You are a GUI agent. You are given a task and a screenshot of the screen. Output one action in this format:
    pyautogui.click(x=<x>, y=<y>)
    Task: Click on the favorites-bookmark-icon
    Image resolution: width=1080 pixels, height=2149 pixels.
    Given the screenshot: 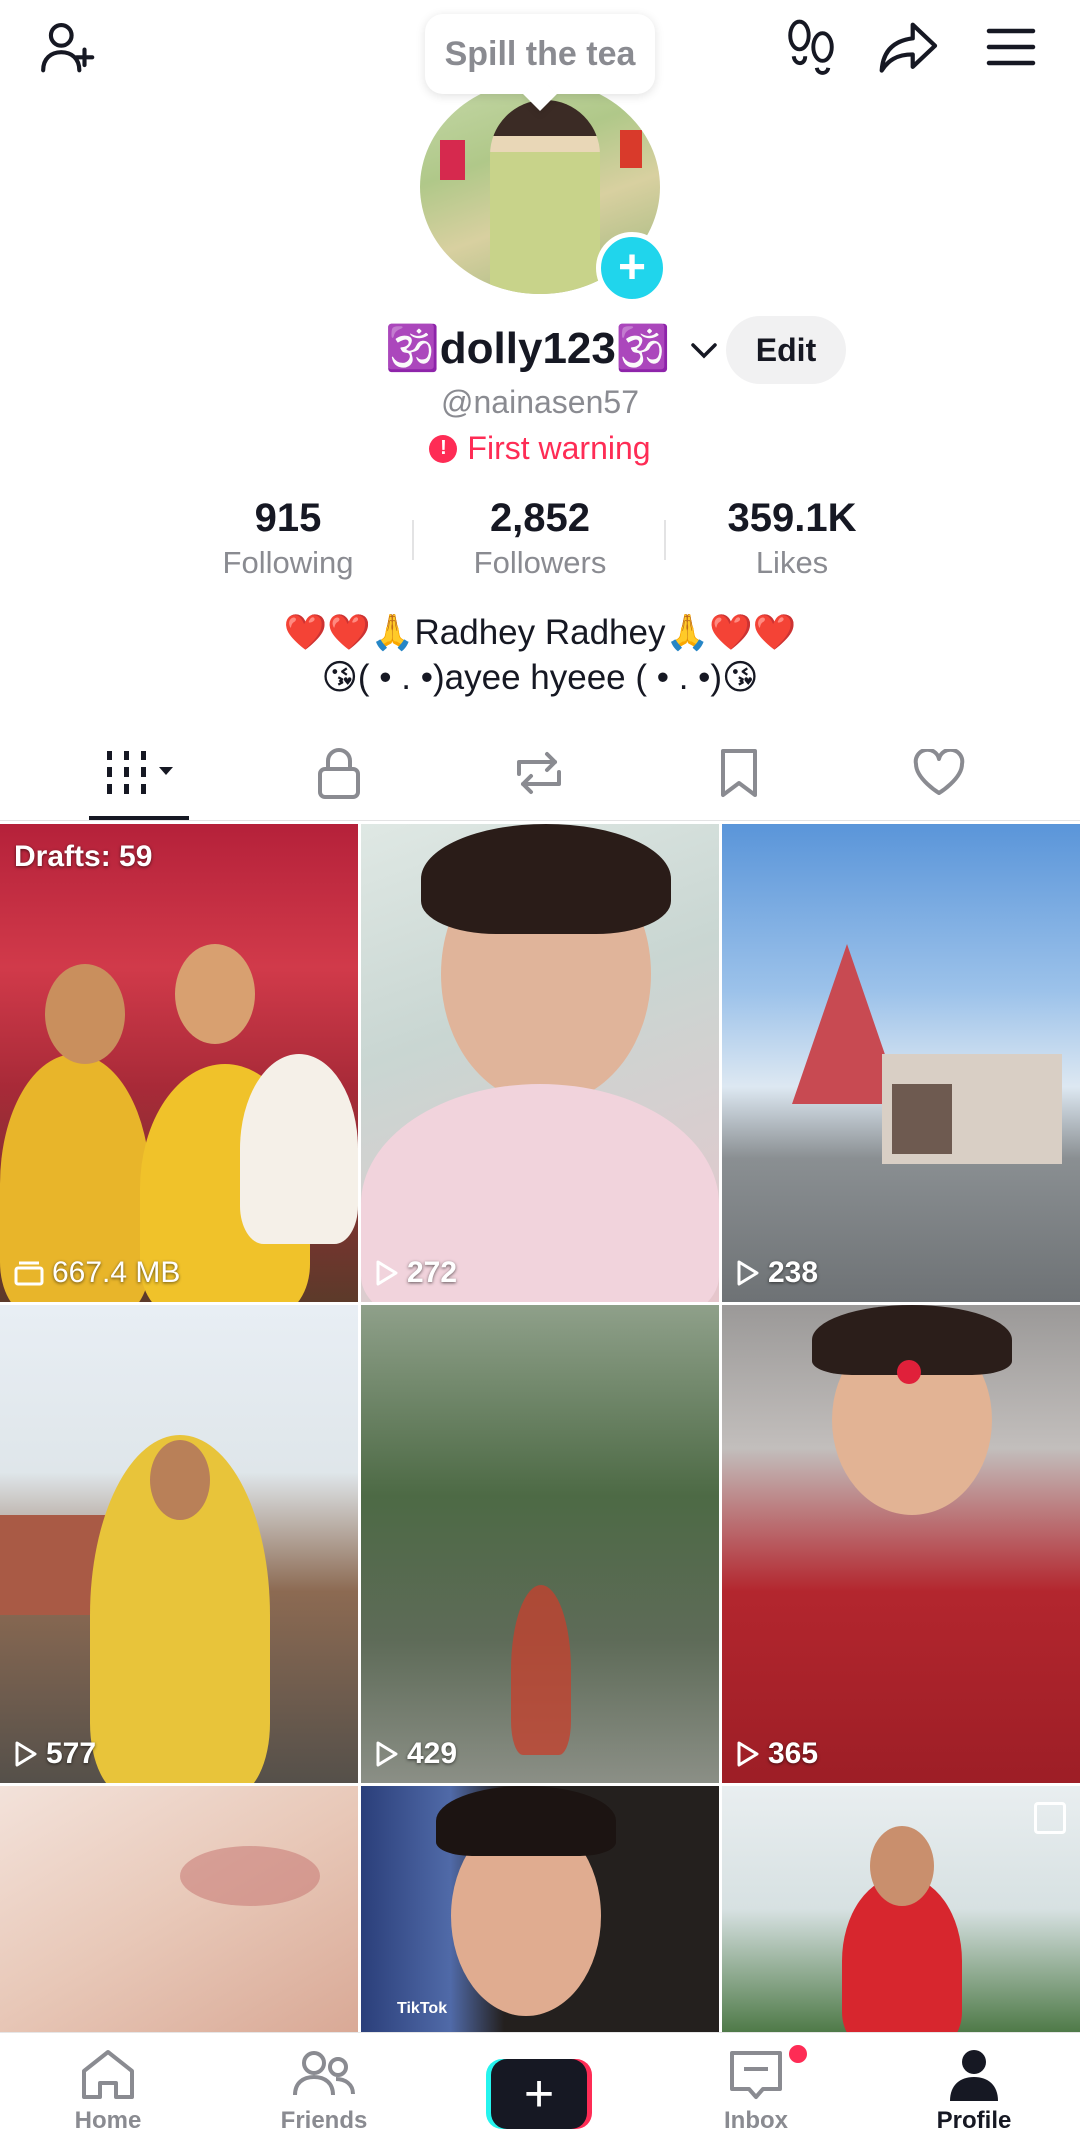 What is the action you would take?
    pyautogui.click(x=739, y=773)
    